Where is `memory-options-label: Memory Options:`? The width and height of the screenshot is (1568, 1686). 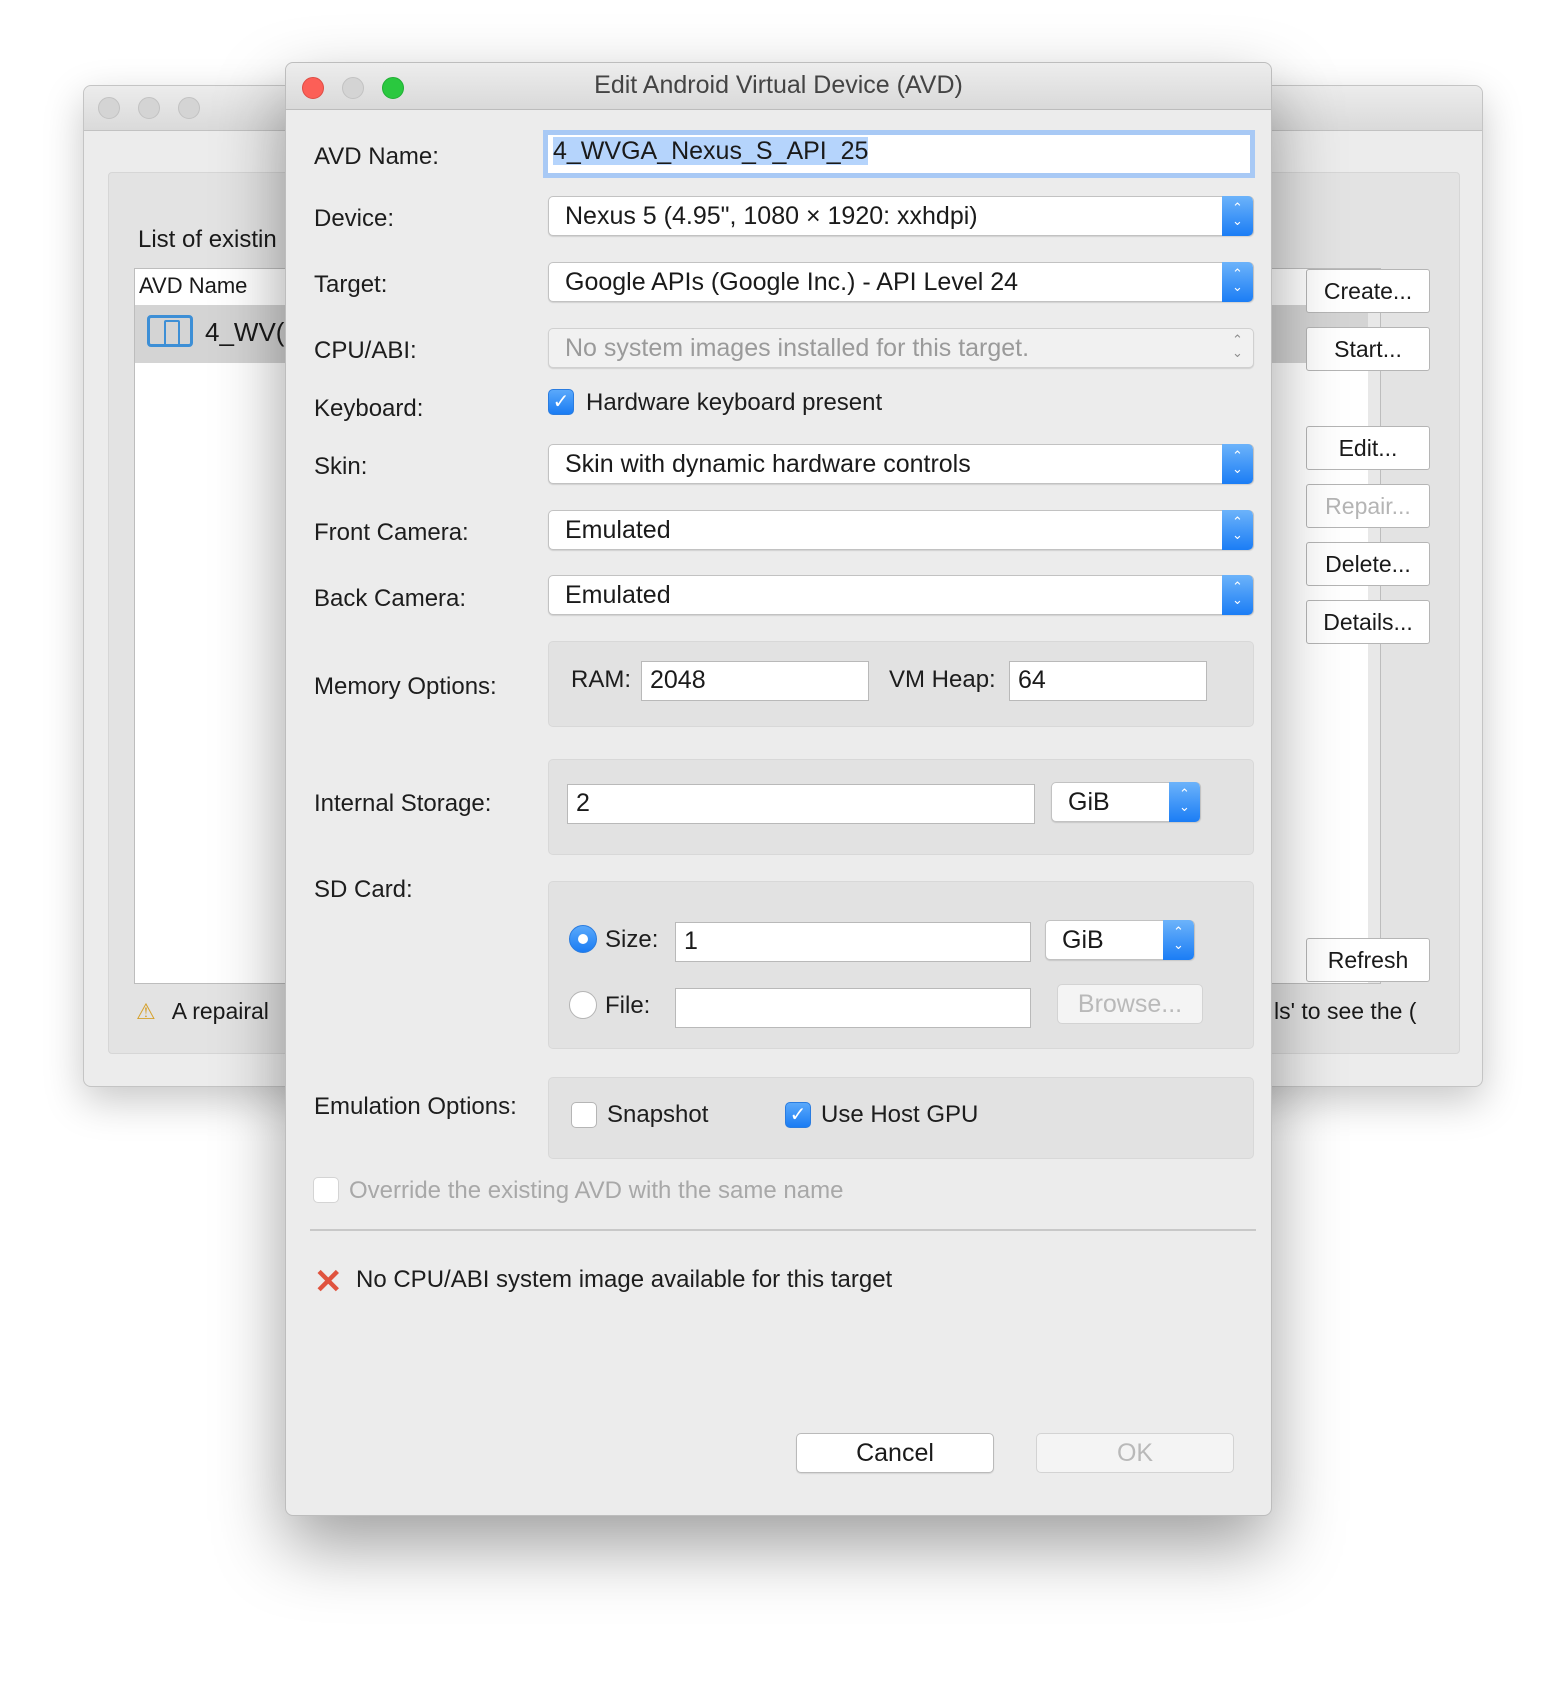 memory-options-label: Memory Options: is located at coordinates (405, 686).